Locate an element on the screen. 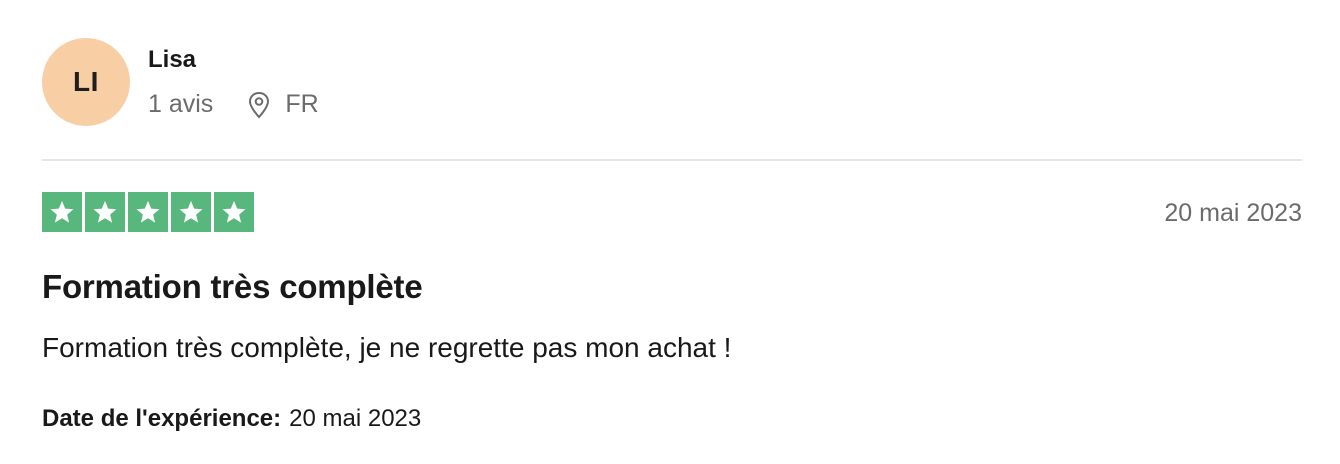 The width and height of the screenshot is (1340, 464). review-count: 1 avis is located at coordinates (181, 104).